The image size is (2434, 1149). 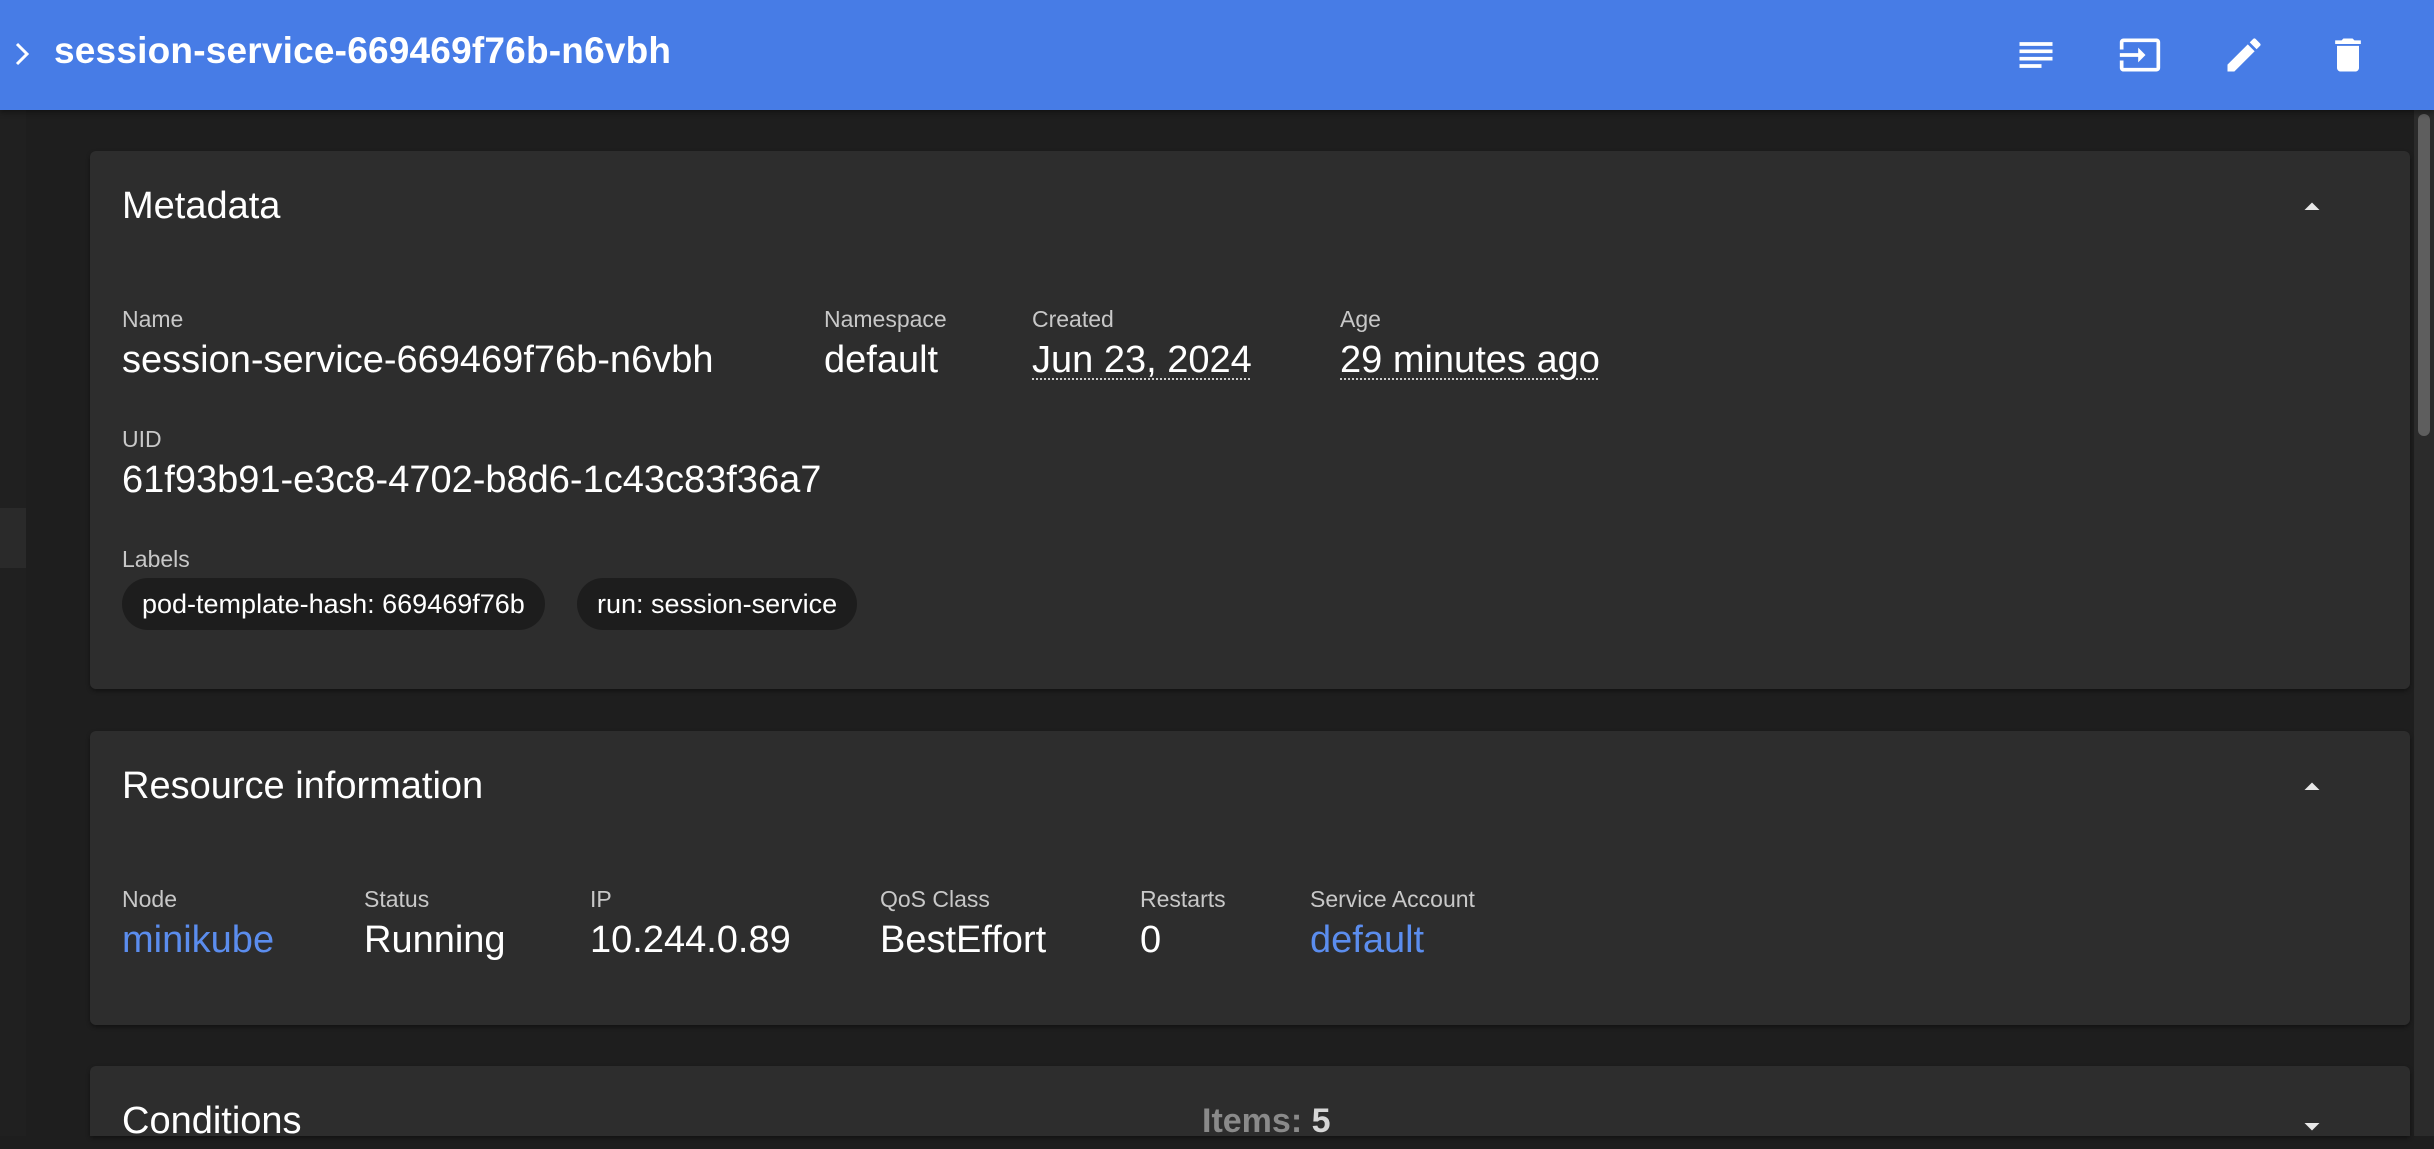 I want to click on name-field: Name session-service-669469f76b-n6vbh, so click(x=417, y=344).